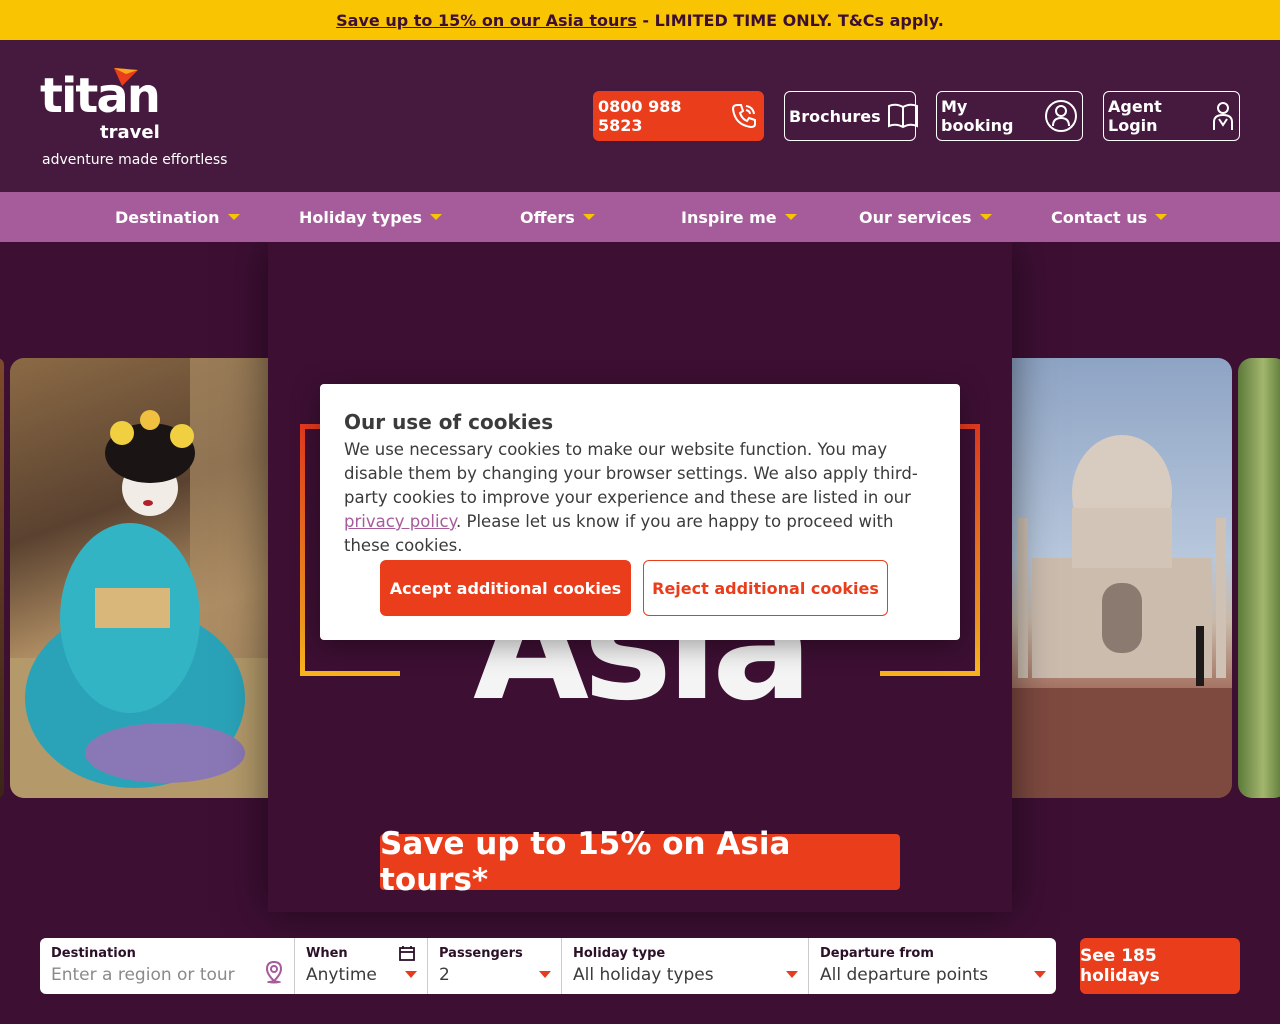 The image size is (1280, 1024). What do you see at coordinates (167, 975) in the screenshot?
I see `destination-input: Enter a region or tour` at bounding box center [167, 975].